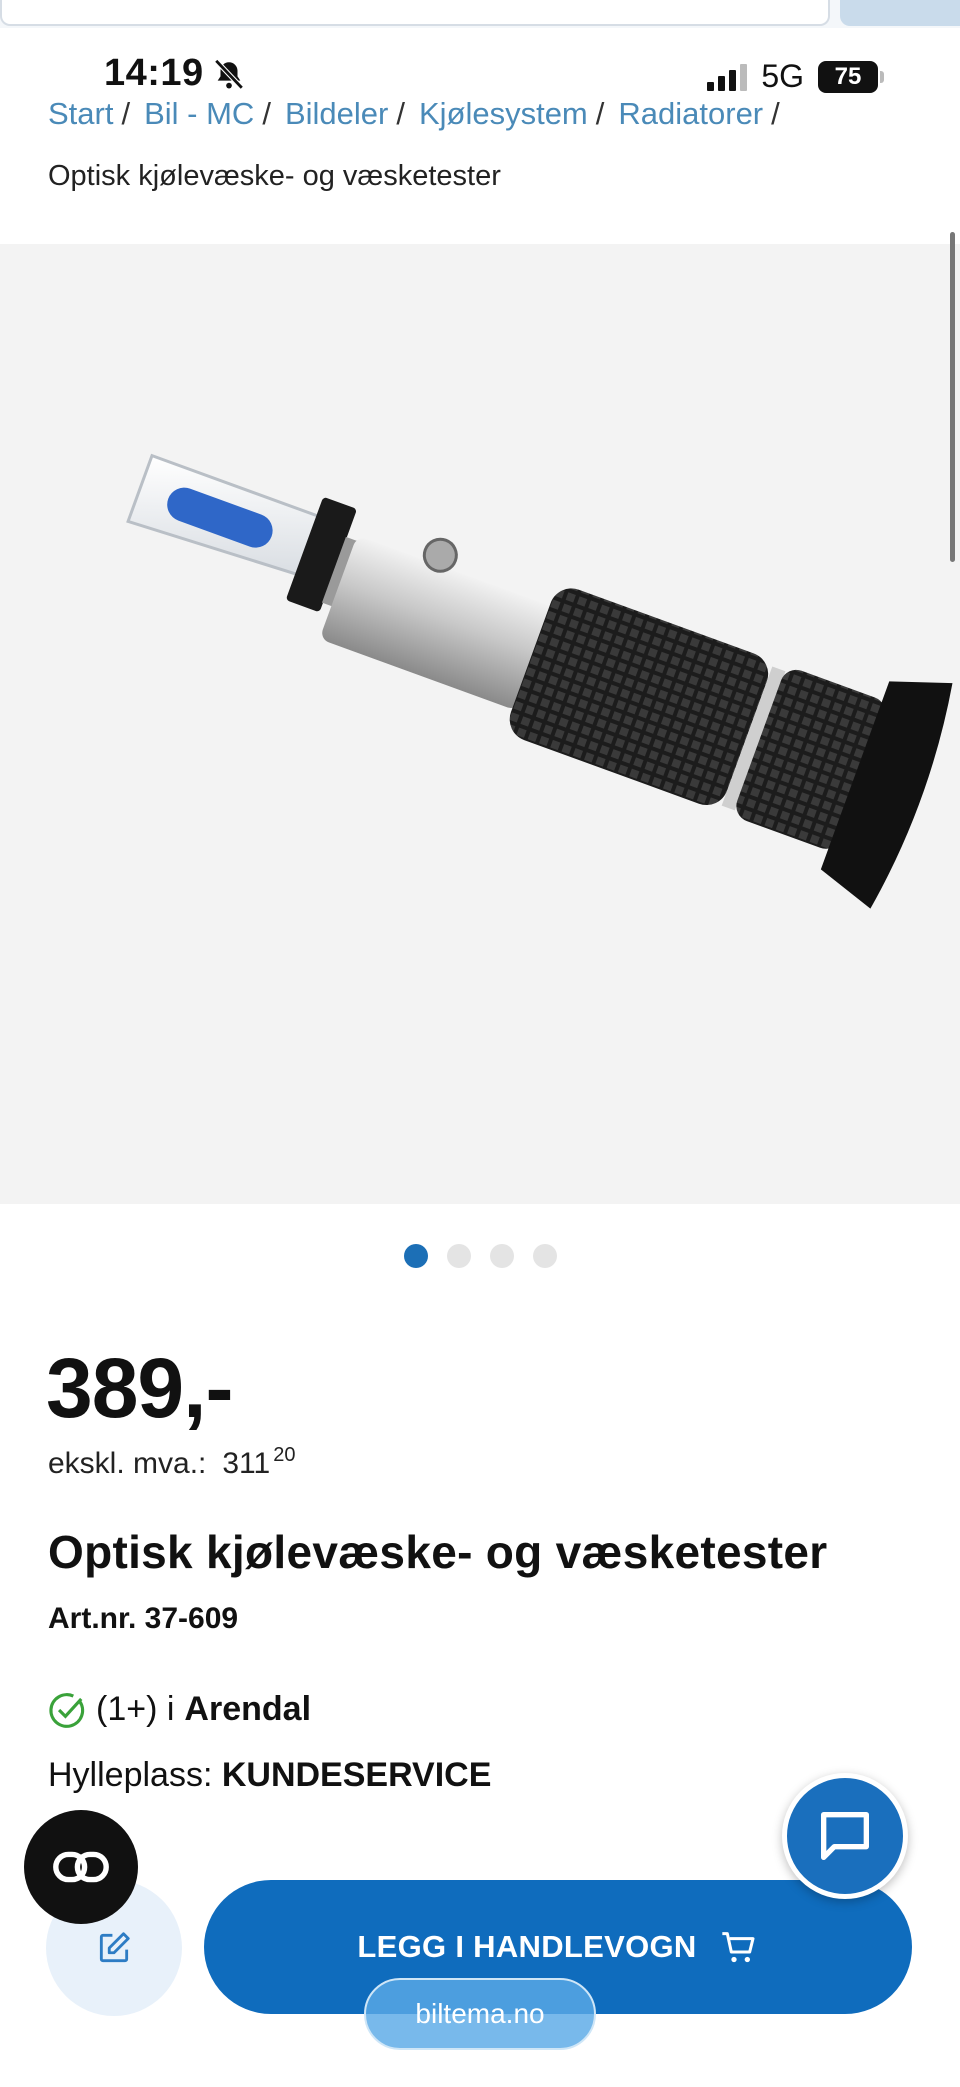  I want to click on ex-vat-decimals: 20, so click(284, 1455).